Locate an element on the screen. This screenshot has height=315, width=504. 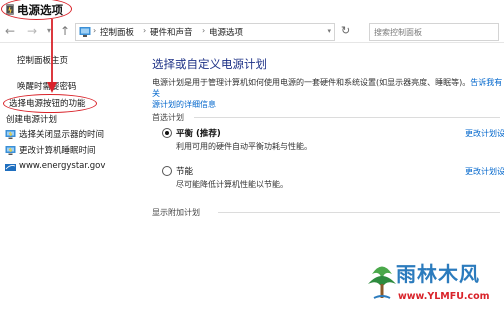
address-dropdown-icon: ▾ is located at coordinates (329, 31).